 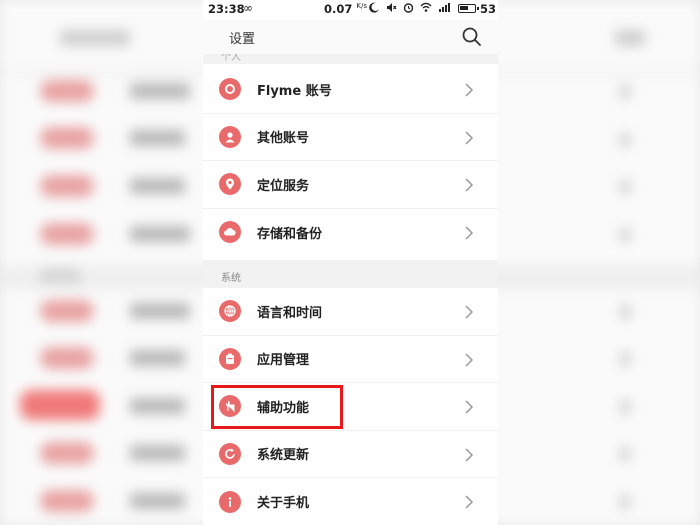 What do you see at coordinates (226, 9) in the screenshot?
I see `status-time: 23:38` at bounding box center [226, 9].